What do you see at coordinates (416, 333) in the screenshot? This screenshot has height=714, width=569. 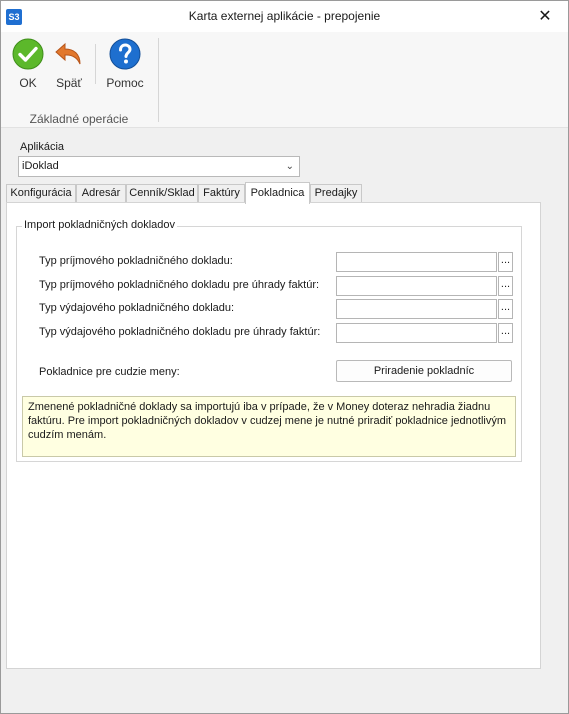 I see `expense-type-invoice-input` at bounding box center [416, 333].